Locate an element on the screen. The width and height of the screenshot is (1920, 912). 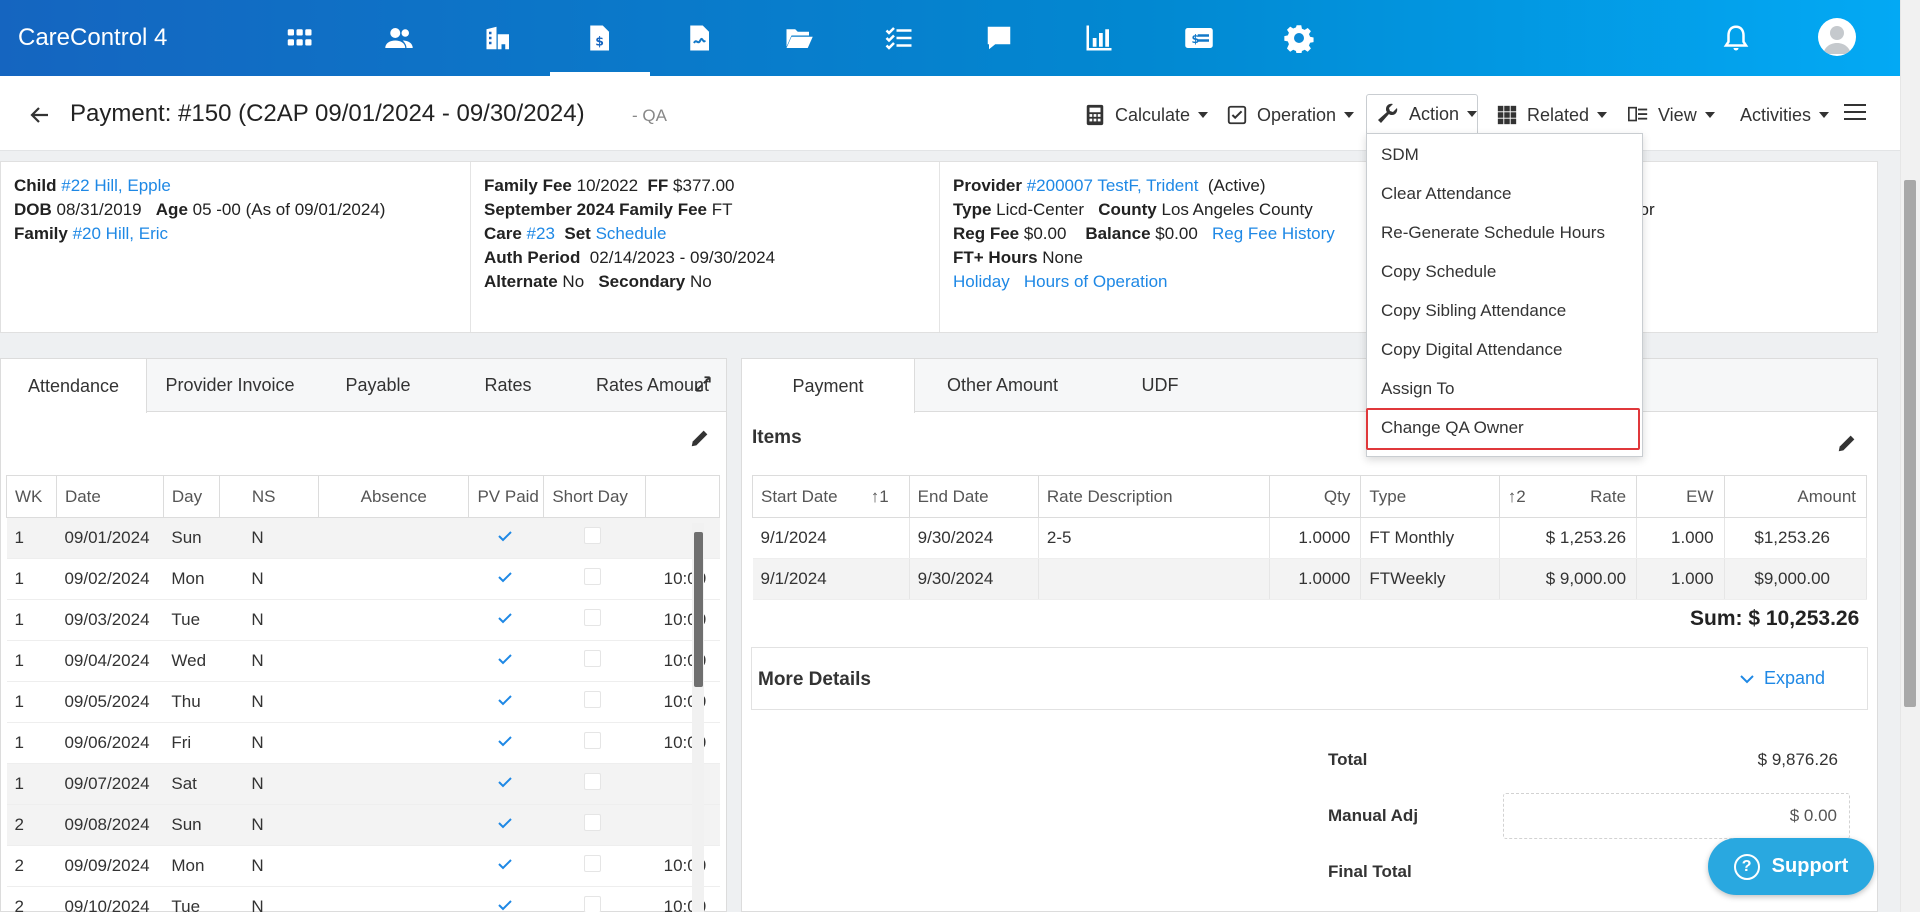
table-row: 1 09/06/2024 Fri N 10:00 is located at coordinates (363, 743).